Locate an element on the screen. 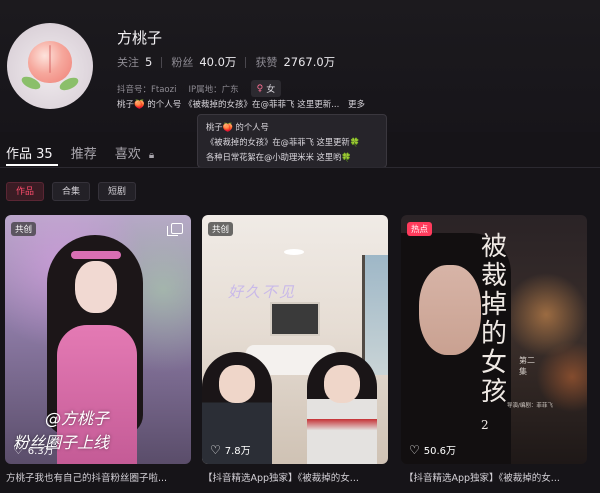 The width and height of the screenshot is (600, 493). profile-stats: 关注 5 粉丝 40.0万 获赞 2767.0万 is located at coordinates (226, 62).